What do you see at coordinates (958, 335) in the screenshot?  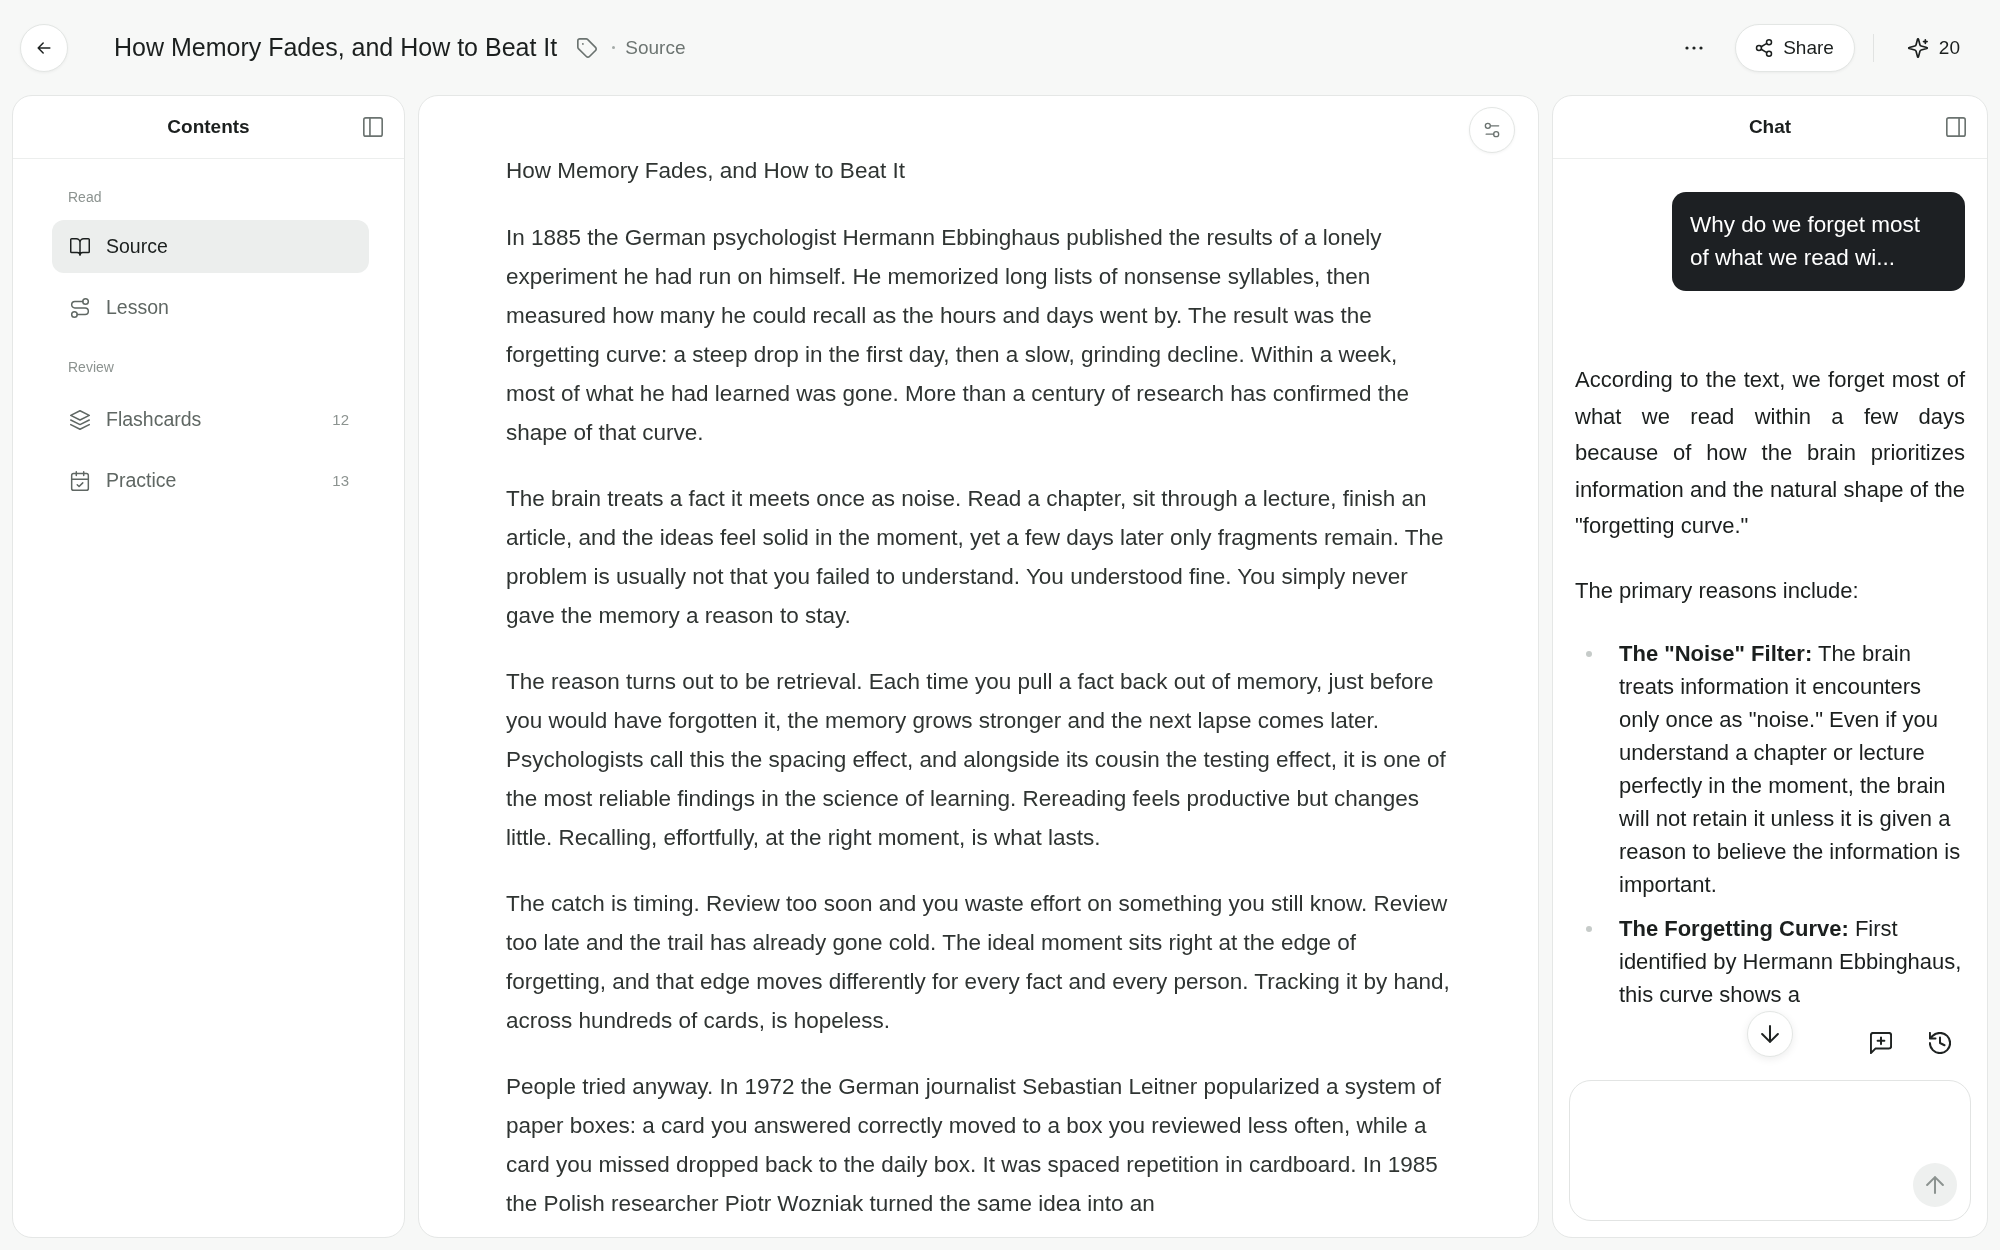 I see `document-paragraph: In 1885 the German psychologist Hermann Ebbinghaus published the results of a lonely experiment he had run on himself. He memorized long lists of nonsense syllables, then measured how many he could recall as the hours and days went by. The result was the forgetting curve: a steep drop in the first day, then a slow, grinding decline. Within a week, most of what he had learned was gone. More than a century of research has confirmed the shape of that curve.` at bounding box center [958, 335].